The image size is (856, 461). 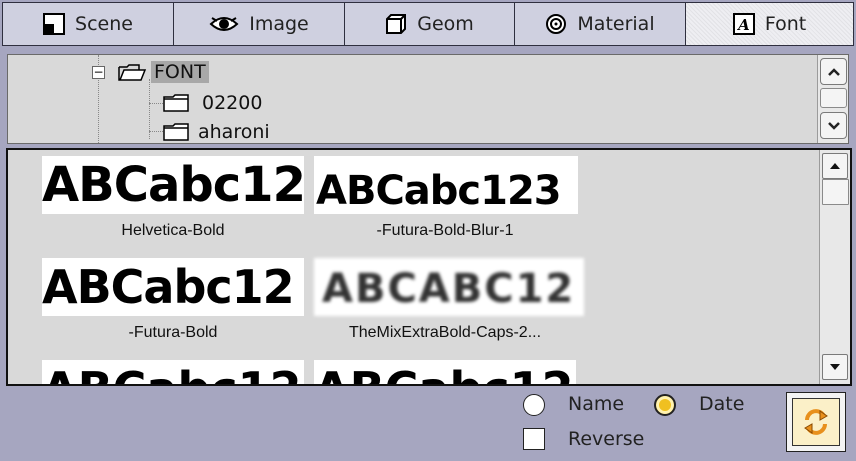 I want to click on triangle-up-icon, so click(x=835, y=166).